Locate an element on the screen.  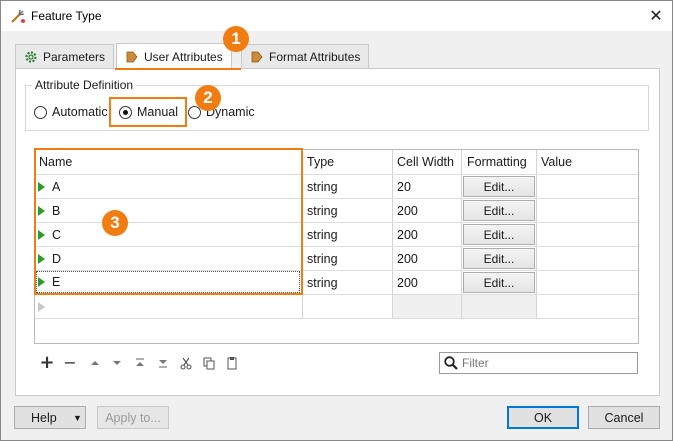
radio-label: Automatic is located at coordinates (80, 112).